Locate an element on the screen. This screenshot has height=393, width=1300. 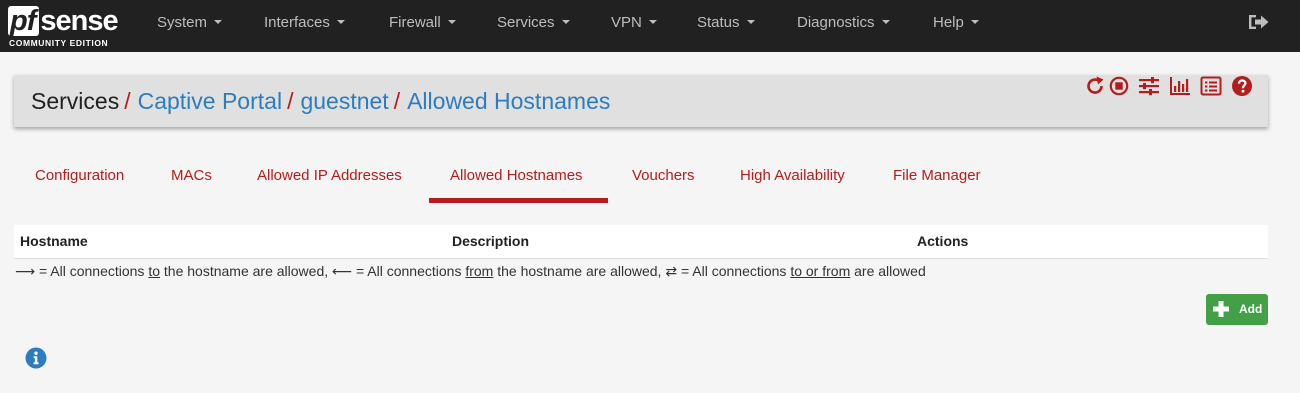
nav-diagnostics: Diagnostics is located at coordinates (843, 23).